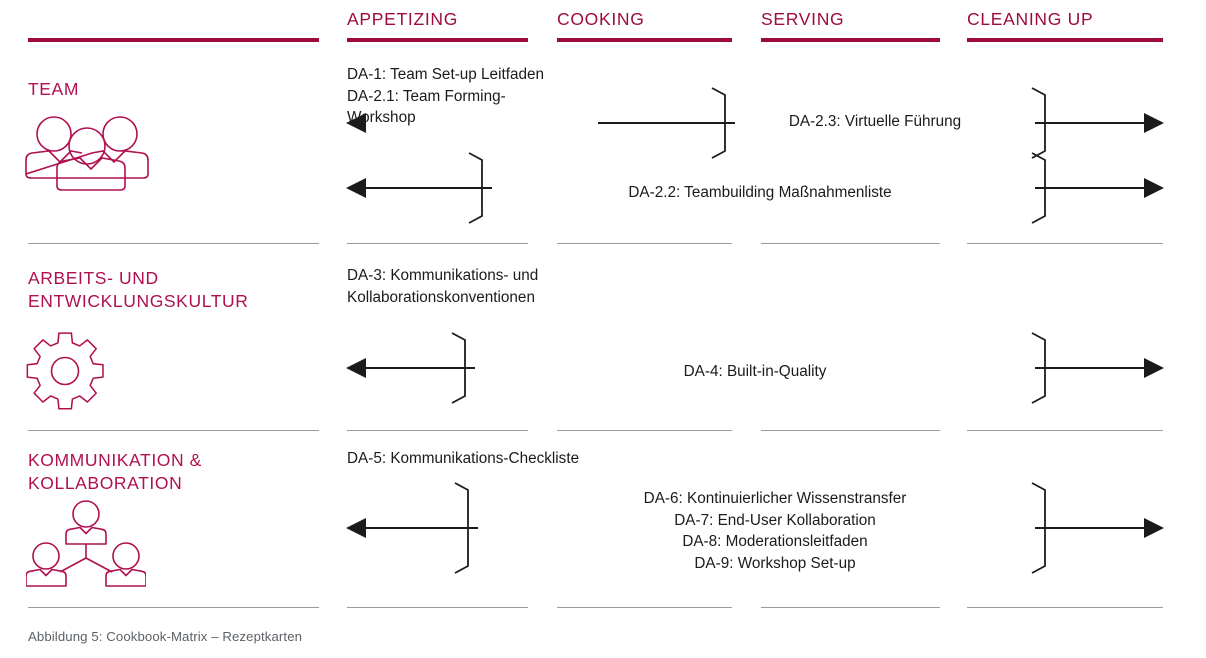 Image resolution: width=1206 pixels, height=658 pixels. What do you see at coordinates (1030, 19) in the screenshot?
I see `column-header-cleaning-up: CLEANING UP` at bounding box center [1030, 19].